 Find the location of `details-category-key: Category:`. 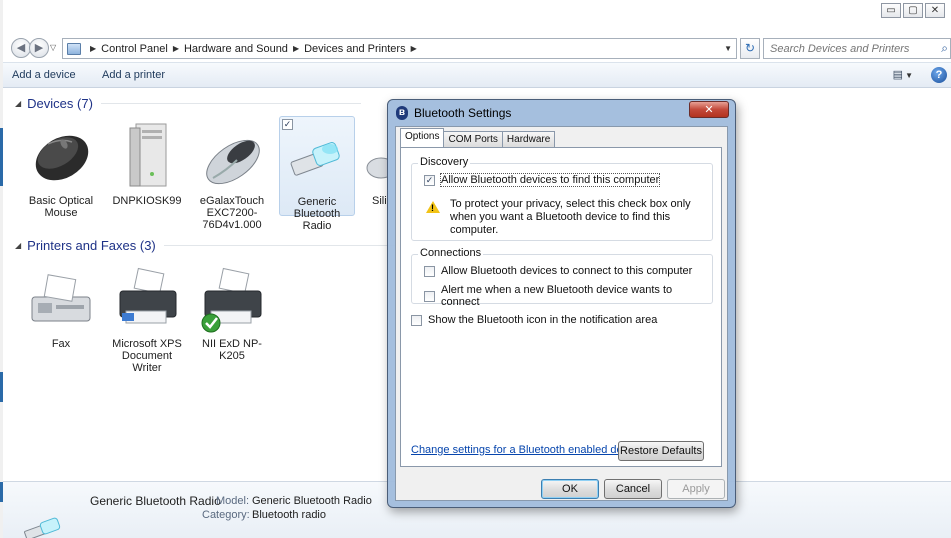

details-category-key: Category: is located at coordinates (226, 515).